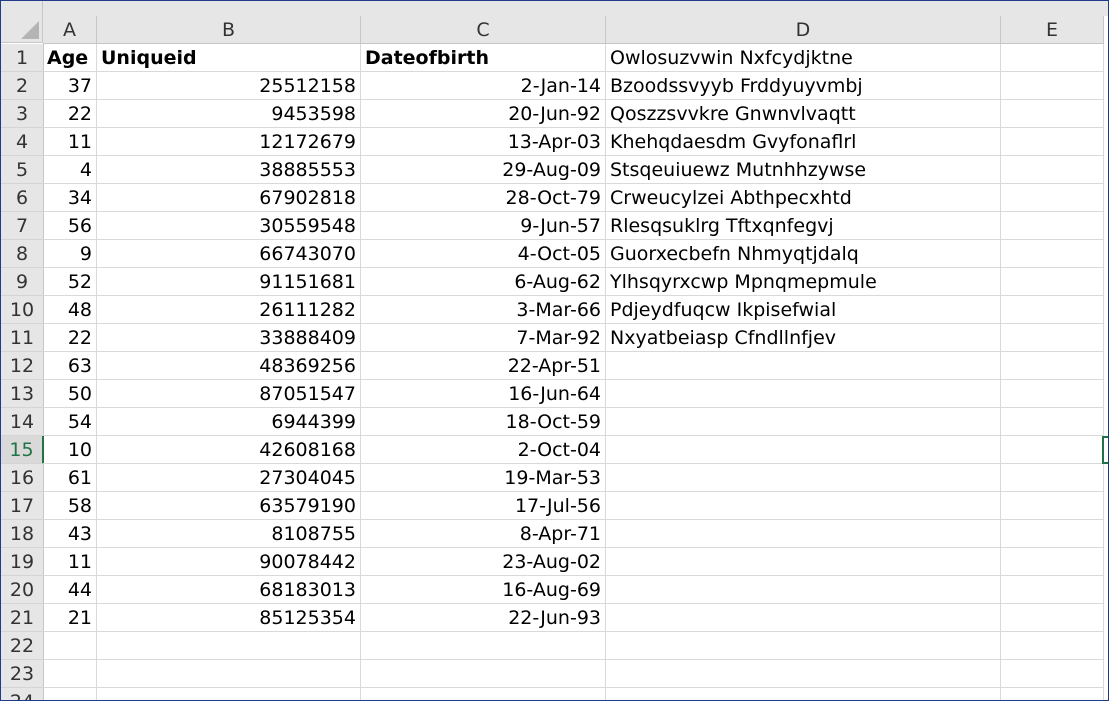 Image resolution: width=1109 pixels, height=701 pixels. I want to click on table-cell-uniqueid: 42608168, so click(229, 450).